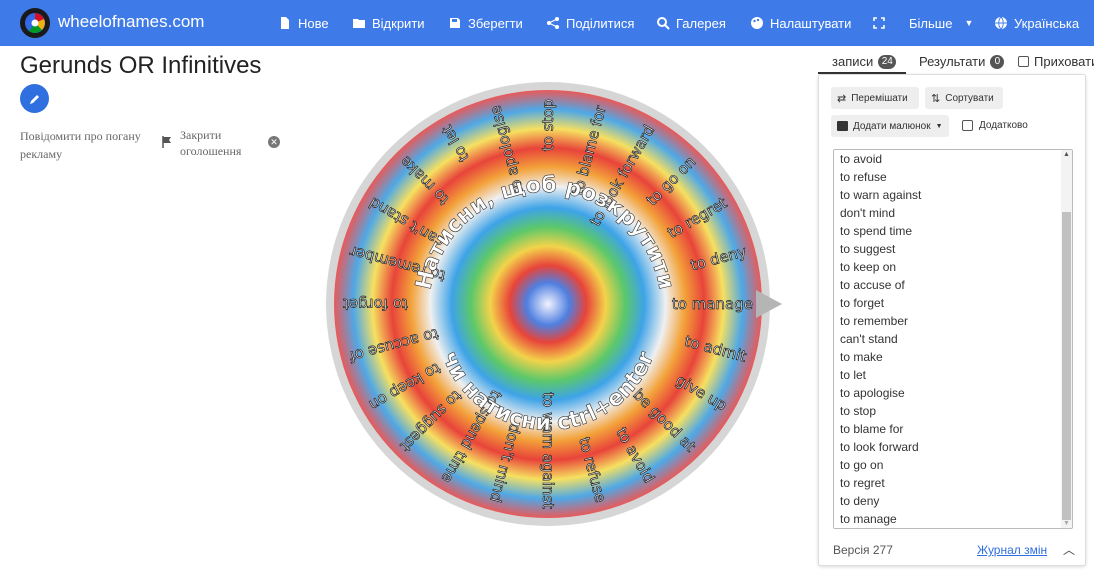  Describe the element at coordinates (880, 249) in the screenshot. I see `entry-line: to suggest` at that location.